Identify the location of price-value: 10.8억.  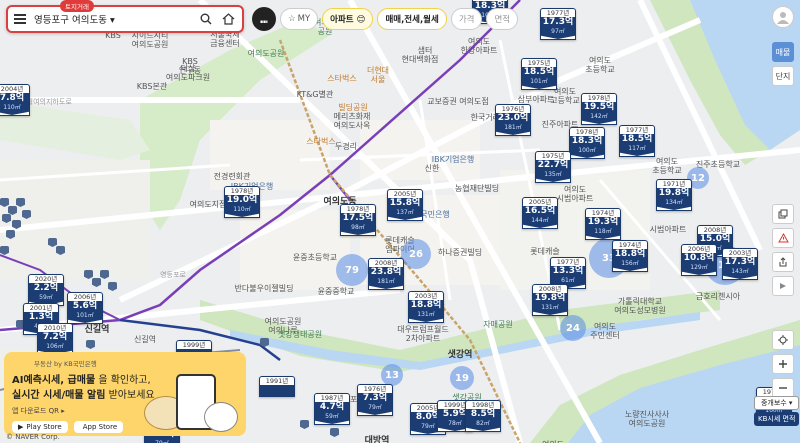
(699, 258).